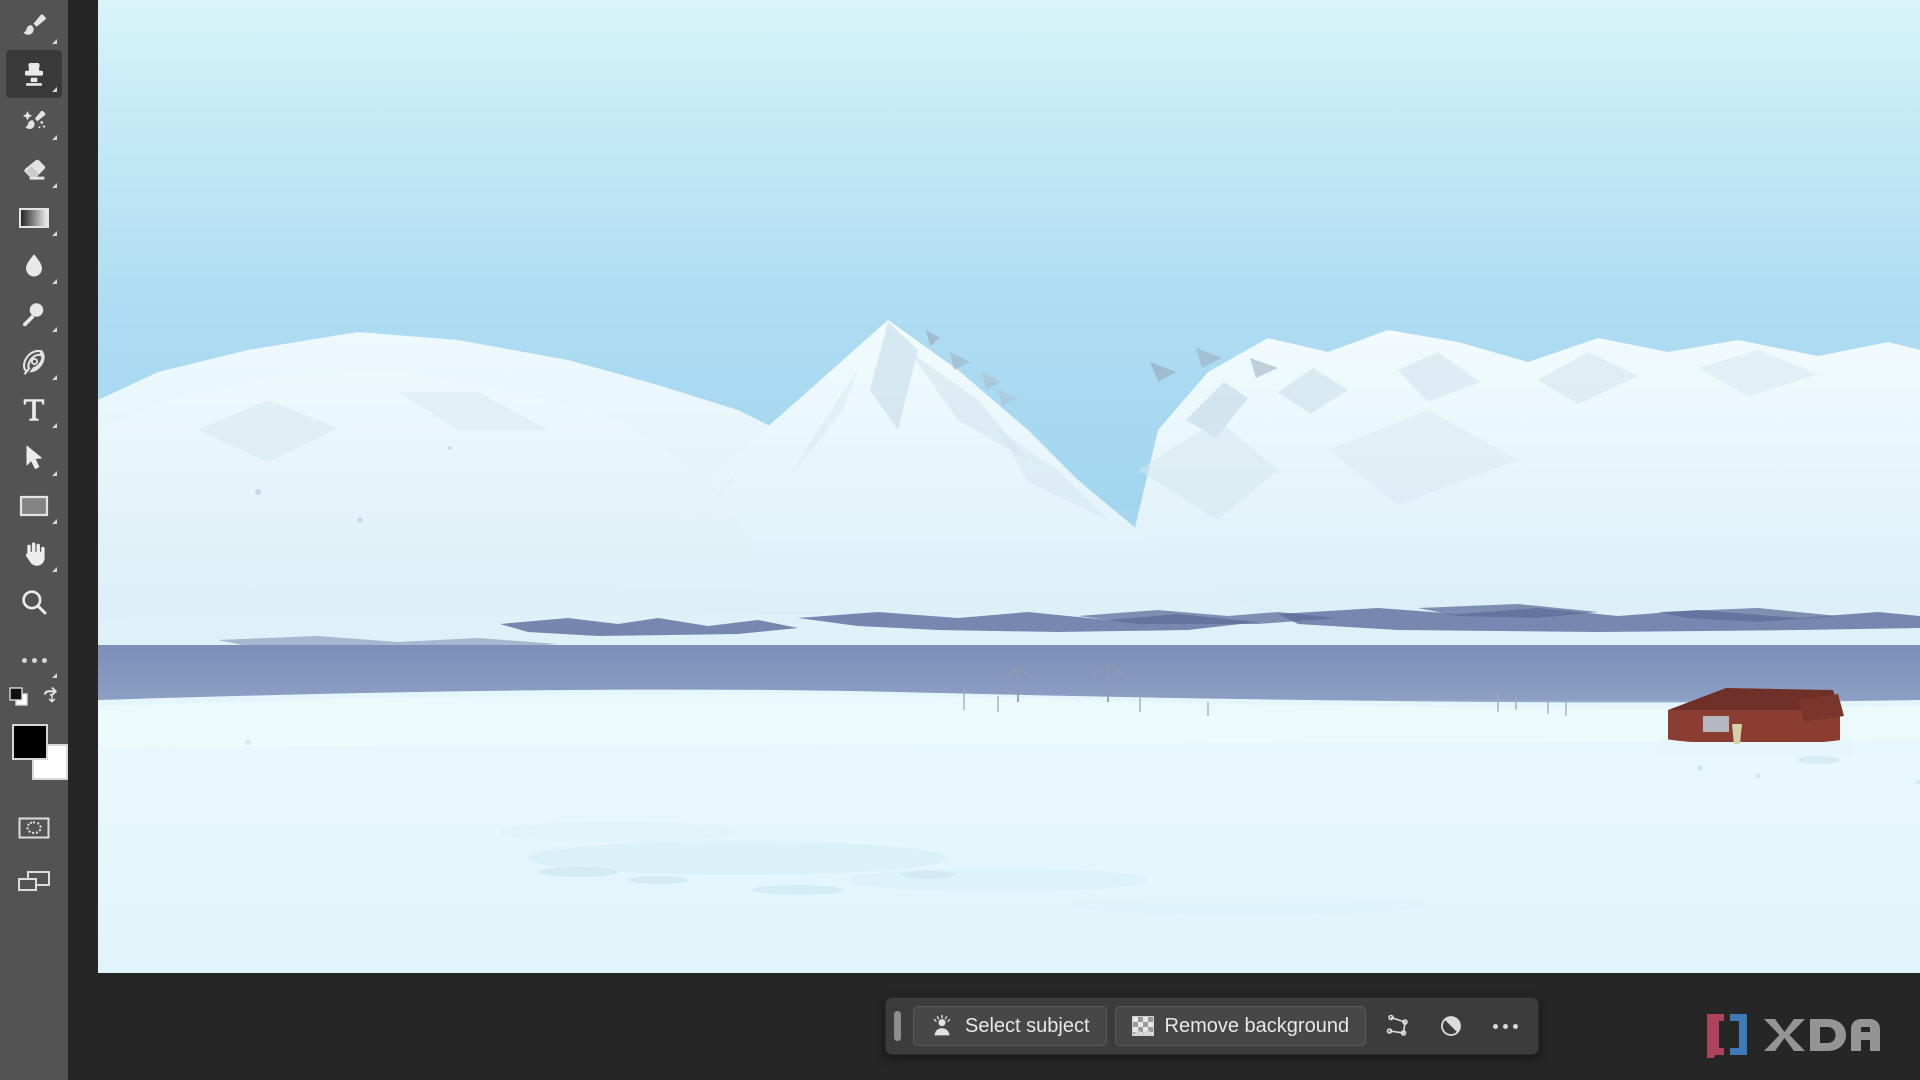 The image size is (1920, 1080). What do you see at coordinates (1027, 1025) in the screenshot?
I see `select-subject-label: Select subject` at bounding box center [1027, 1025].